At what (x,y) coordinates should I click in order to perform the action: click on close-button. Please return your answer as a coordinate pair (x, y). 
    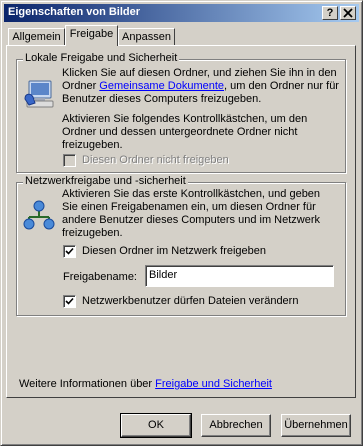
    Looking at the image, I should click on (348, 13).